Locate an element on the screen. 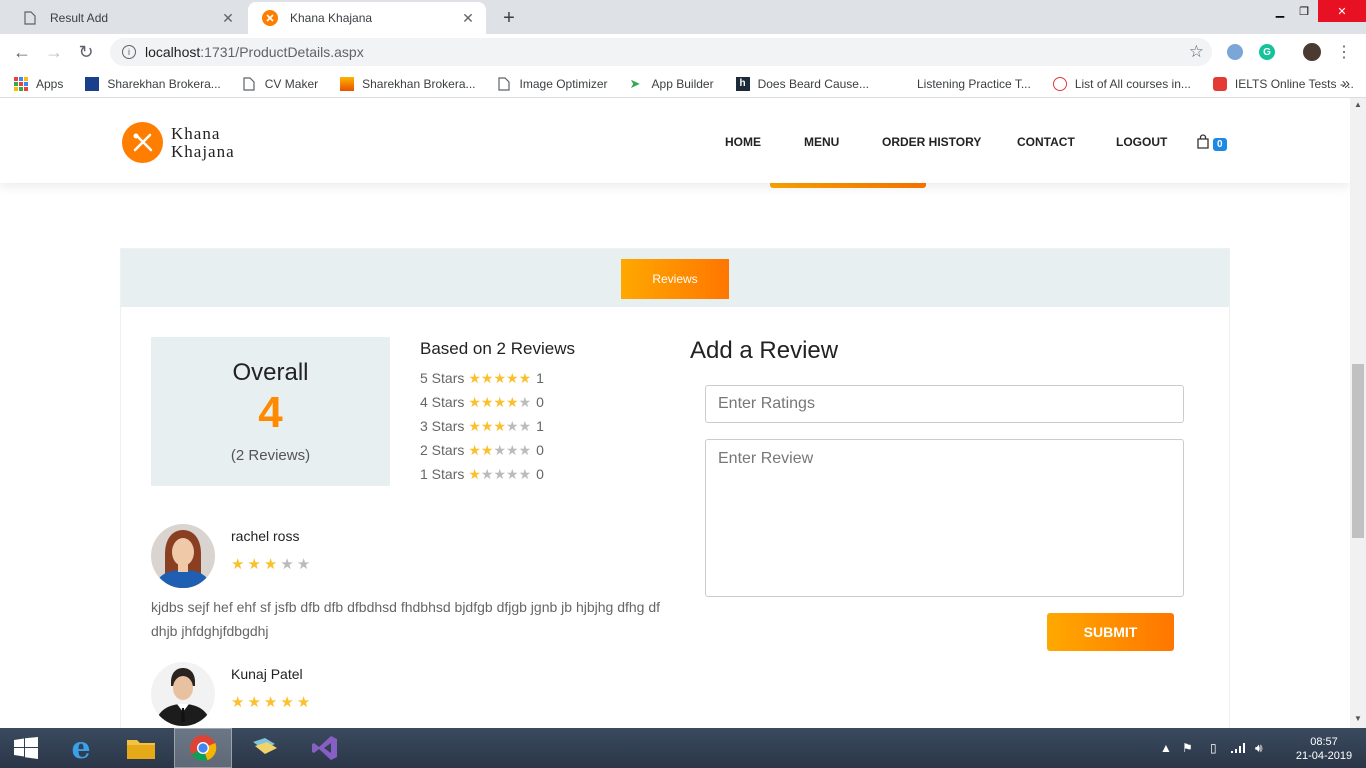 This screenshot has width=1366, height=768. bookmark-image-optimizer: Image Optimizer is located at coordinates (552, 83).